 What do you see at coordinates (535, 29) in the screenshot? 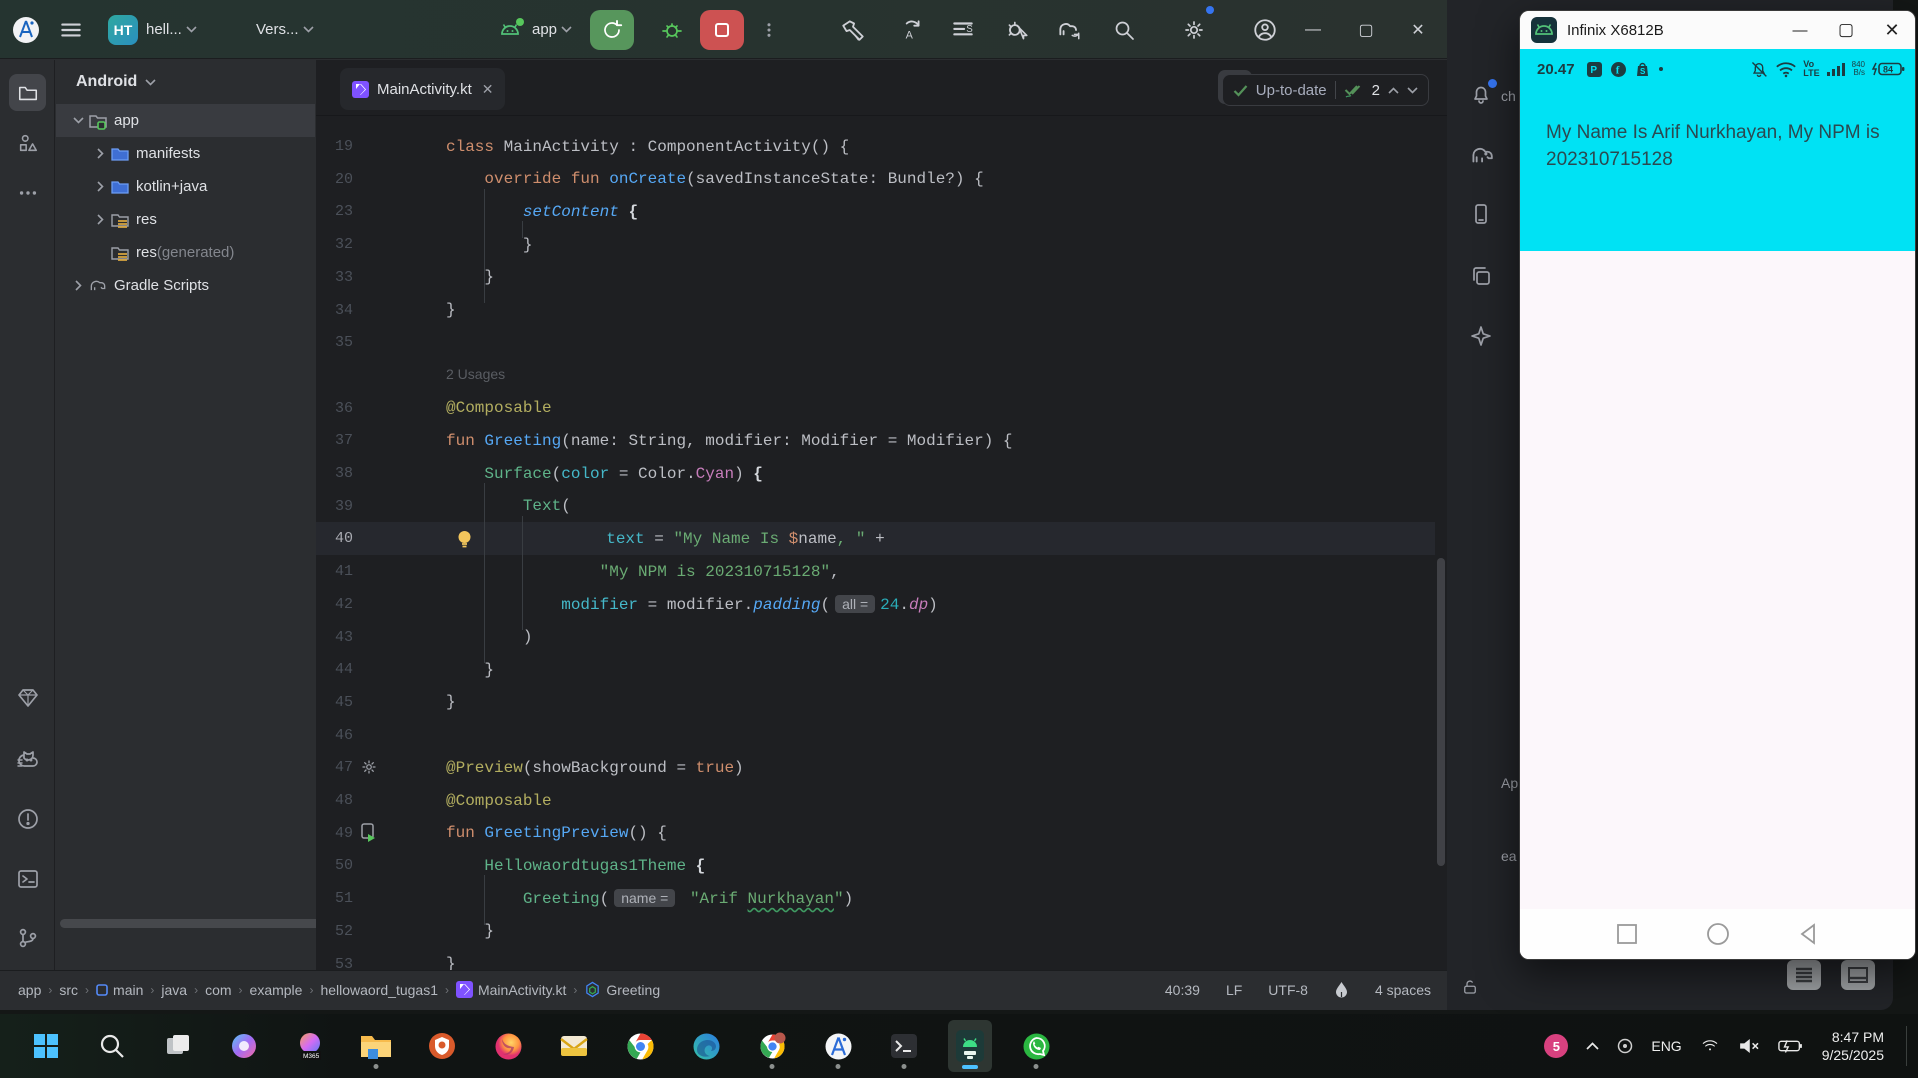
I see `run-config-widget: app` at bounding box center [535, 29].